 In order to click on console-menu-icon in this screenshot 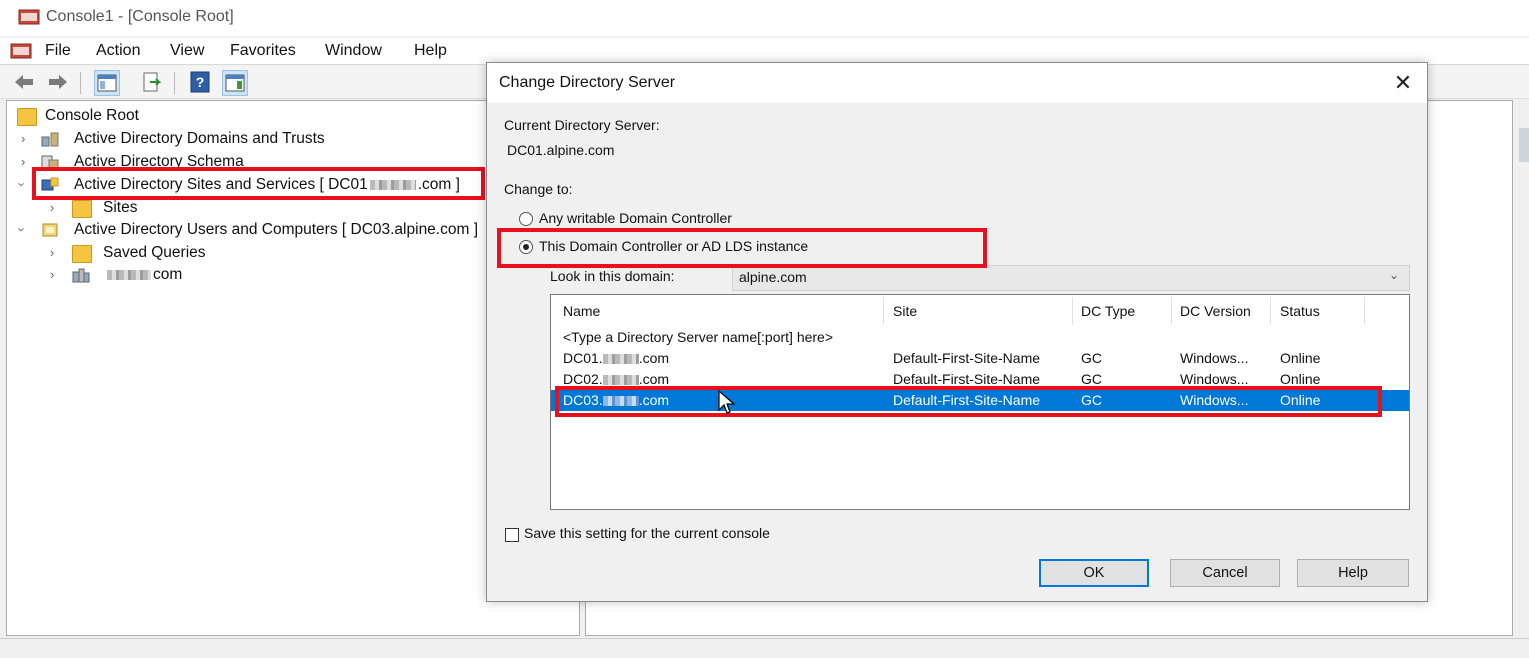, I will do `click(21, 51)`.